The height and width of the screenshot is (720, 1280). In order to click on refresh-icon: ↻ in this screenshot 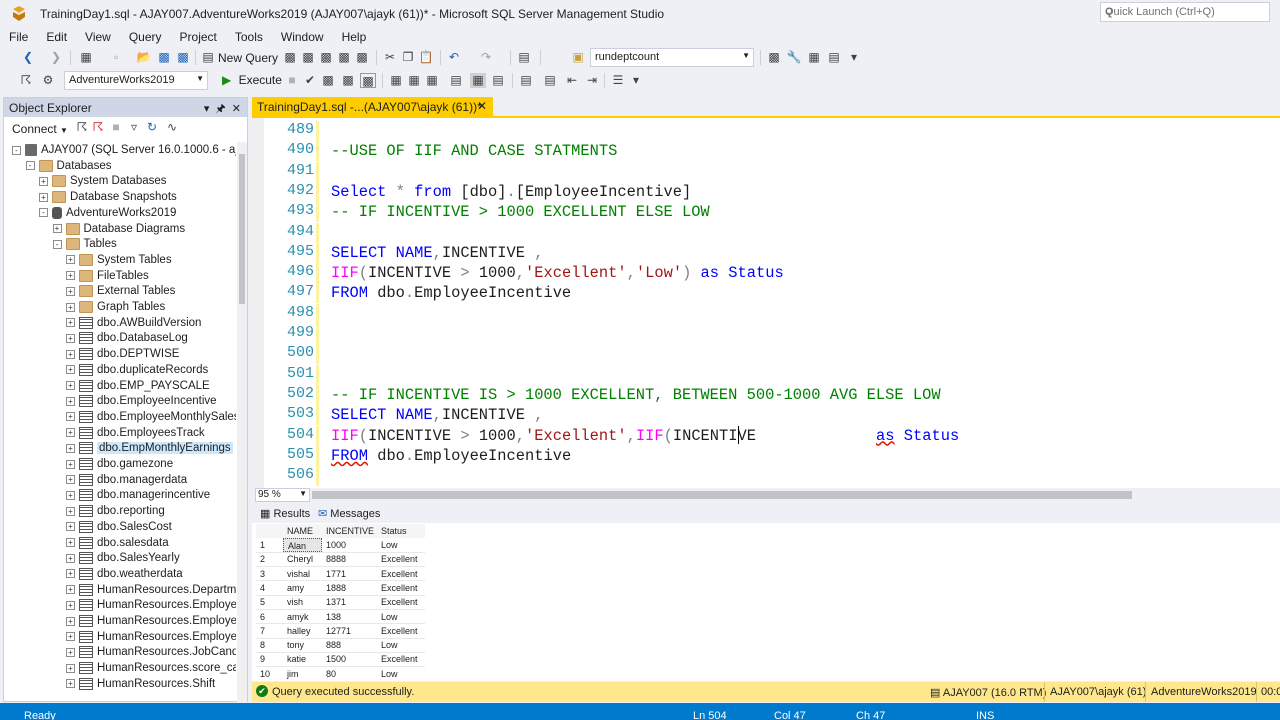, I will do `click(152, 127)`.